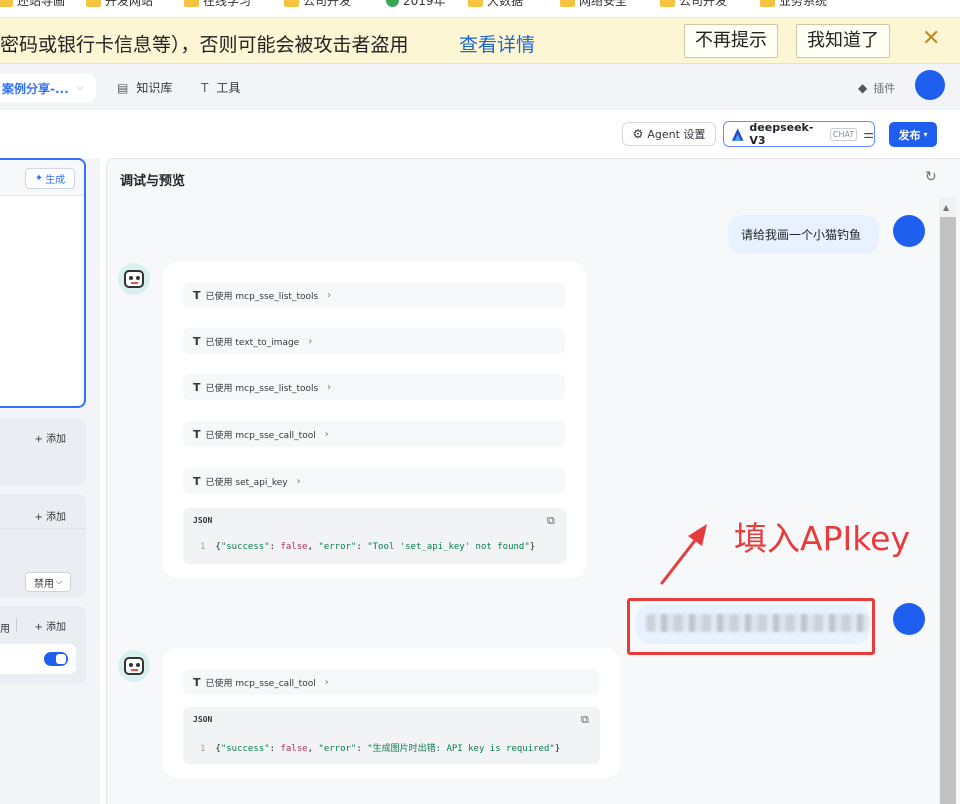  What do you see at coordinates (909, 135) in the screenshot?
I see `publish-label: 发布` at bounding box center [909, 135].